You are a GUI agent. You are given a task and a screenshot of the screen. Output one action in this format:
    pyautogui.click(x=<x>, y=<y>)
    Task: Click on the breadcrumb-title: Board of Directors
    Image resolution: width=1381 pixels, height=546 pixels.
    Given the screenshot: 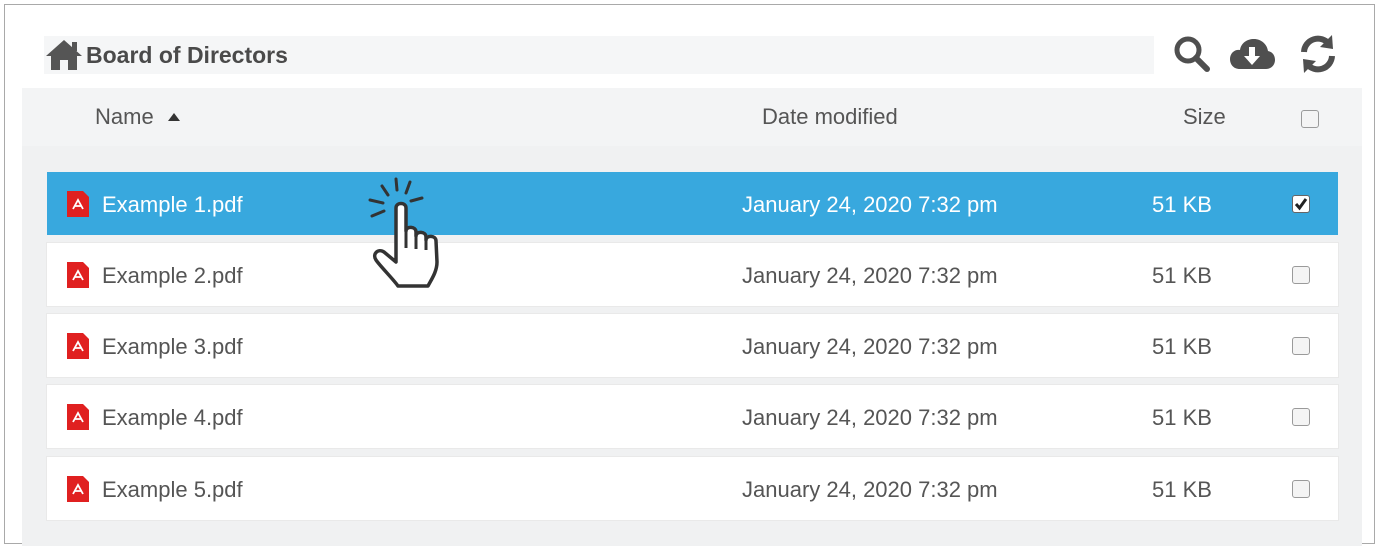 What is the action you would take?
    pyautogui.click(x=187, y=55)
    